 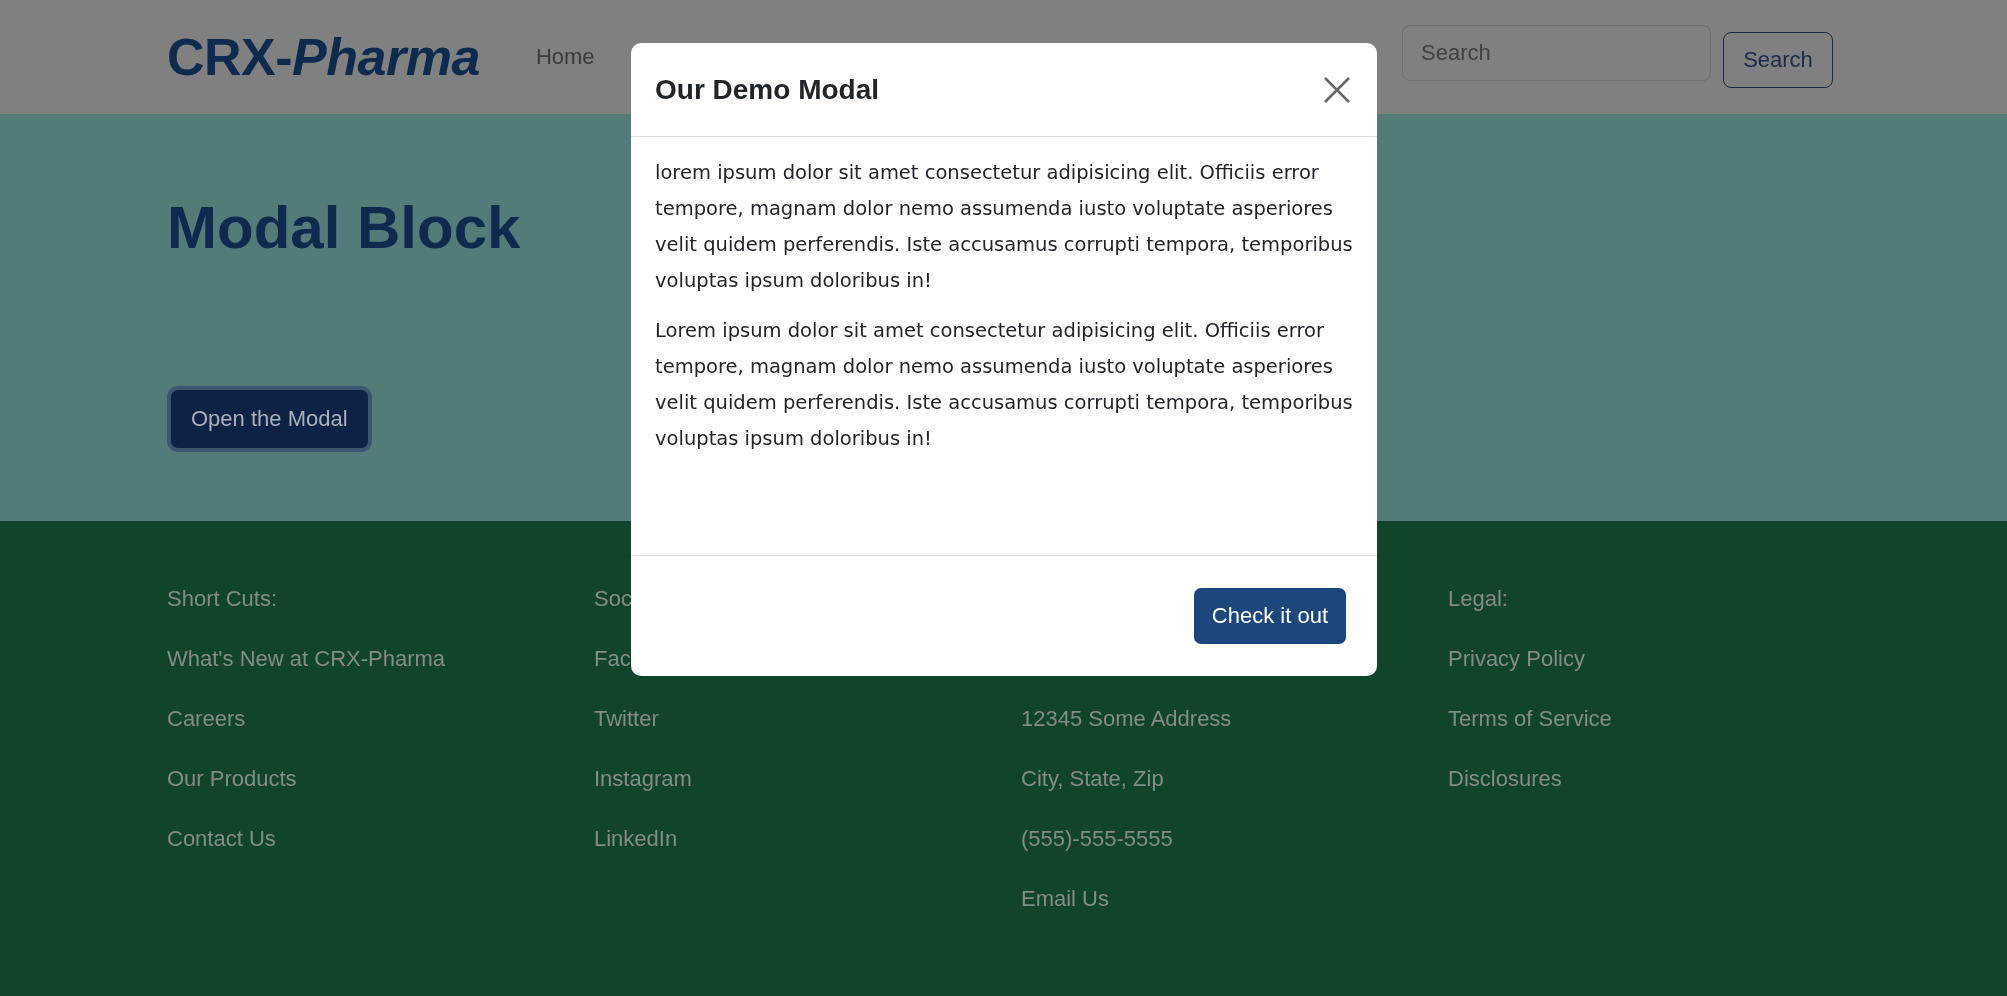 I want to click on close-icon, so click(x=1337, y=89).